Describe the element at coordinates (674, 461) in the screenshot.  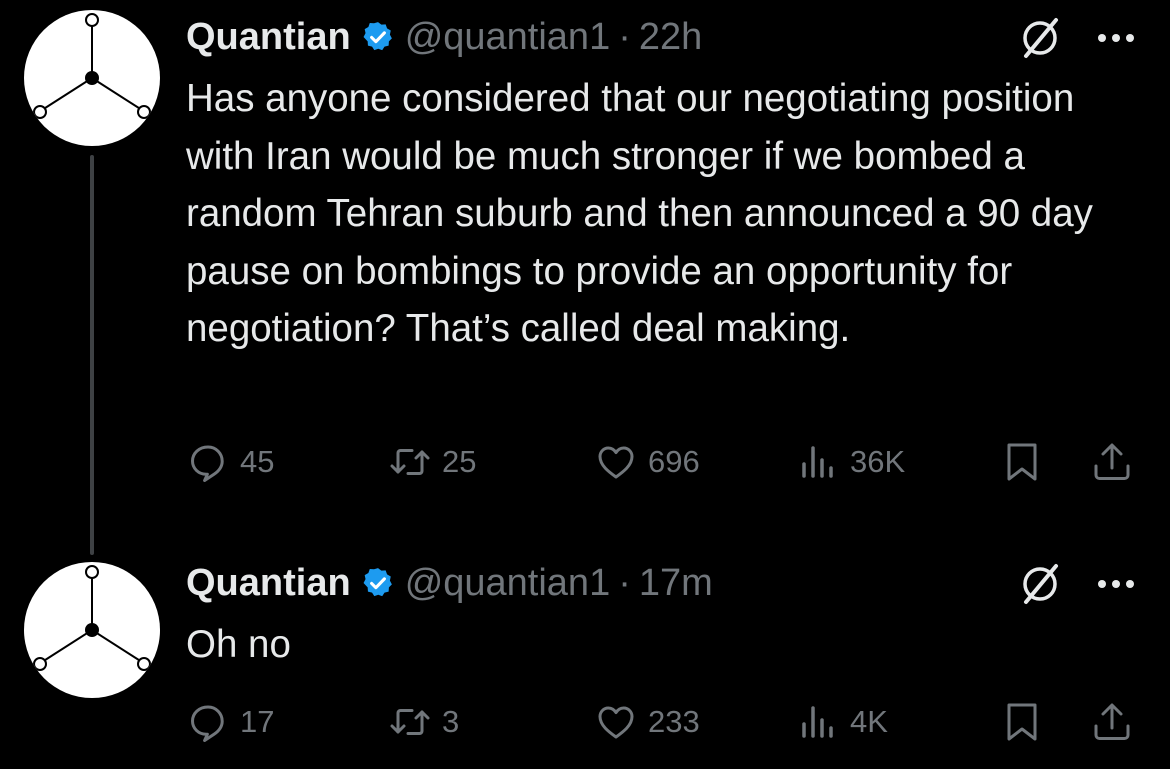
I see `like-count: 696` at that location.